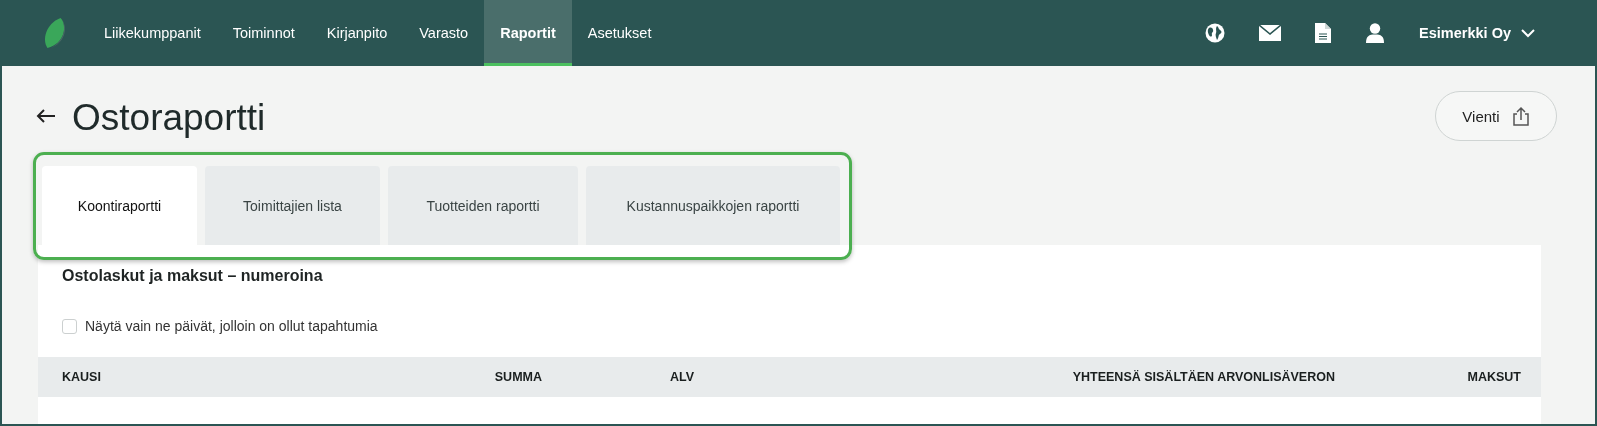  What do you see at coordinates (619, 33) in the screenshot?
I see `nav-item: Asetukset` at bounding box center [619, 33].